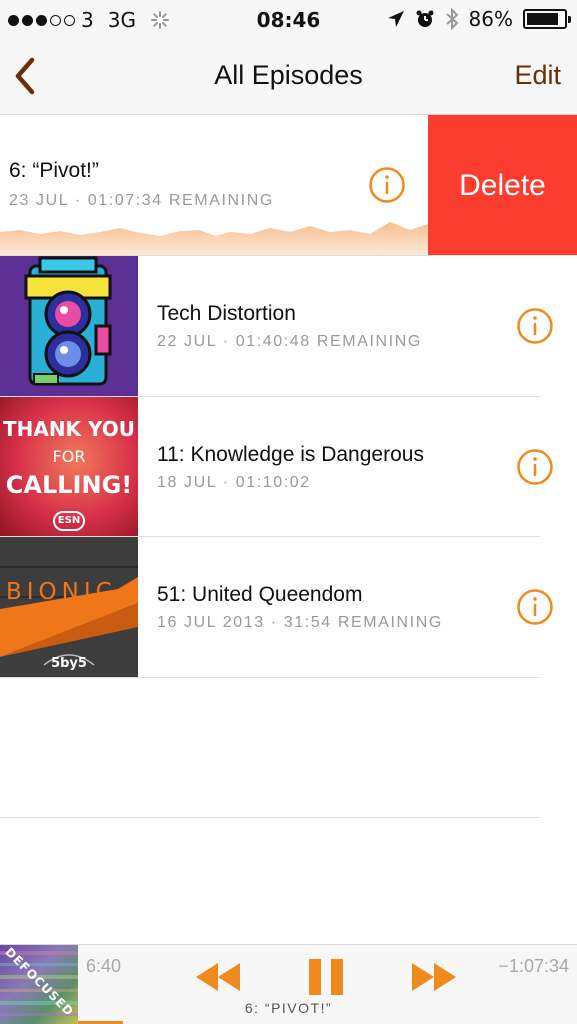 The width and height of the screenshot is (577, 1024). I want to click on camera-illustration-icon, so click(68, 321).